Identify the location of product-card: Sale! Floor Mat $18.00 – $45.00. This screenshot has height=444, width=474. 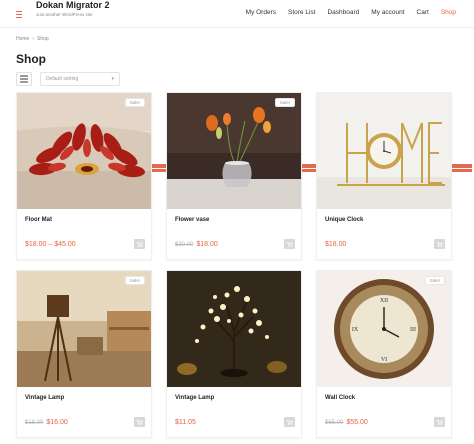
(84, 176).